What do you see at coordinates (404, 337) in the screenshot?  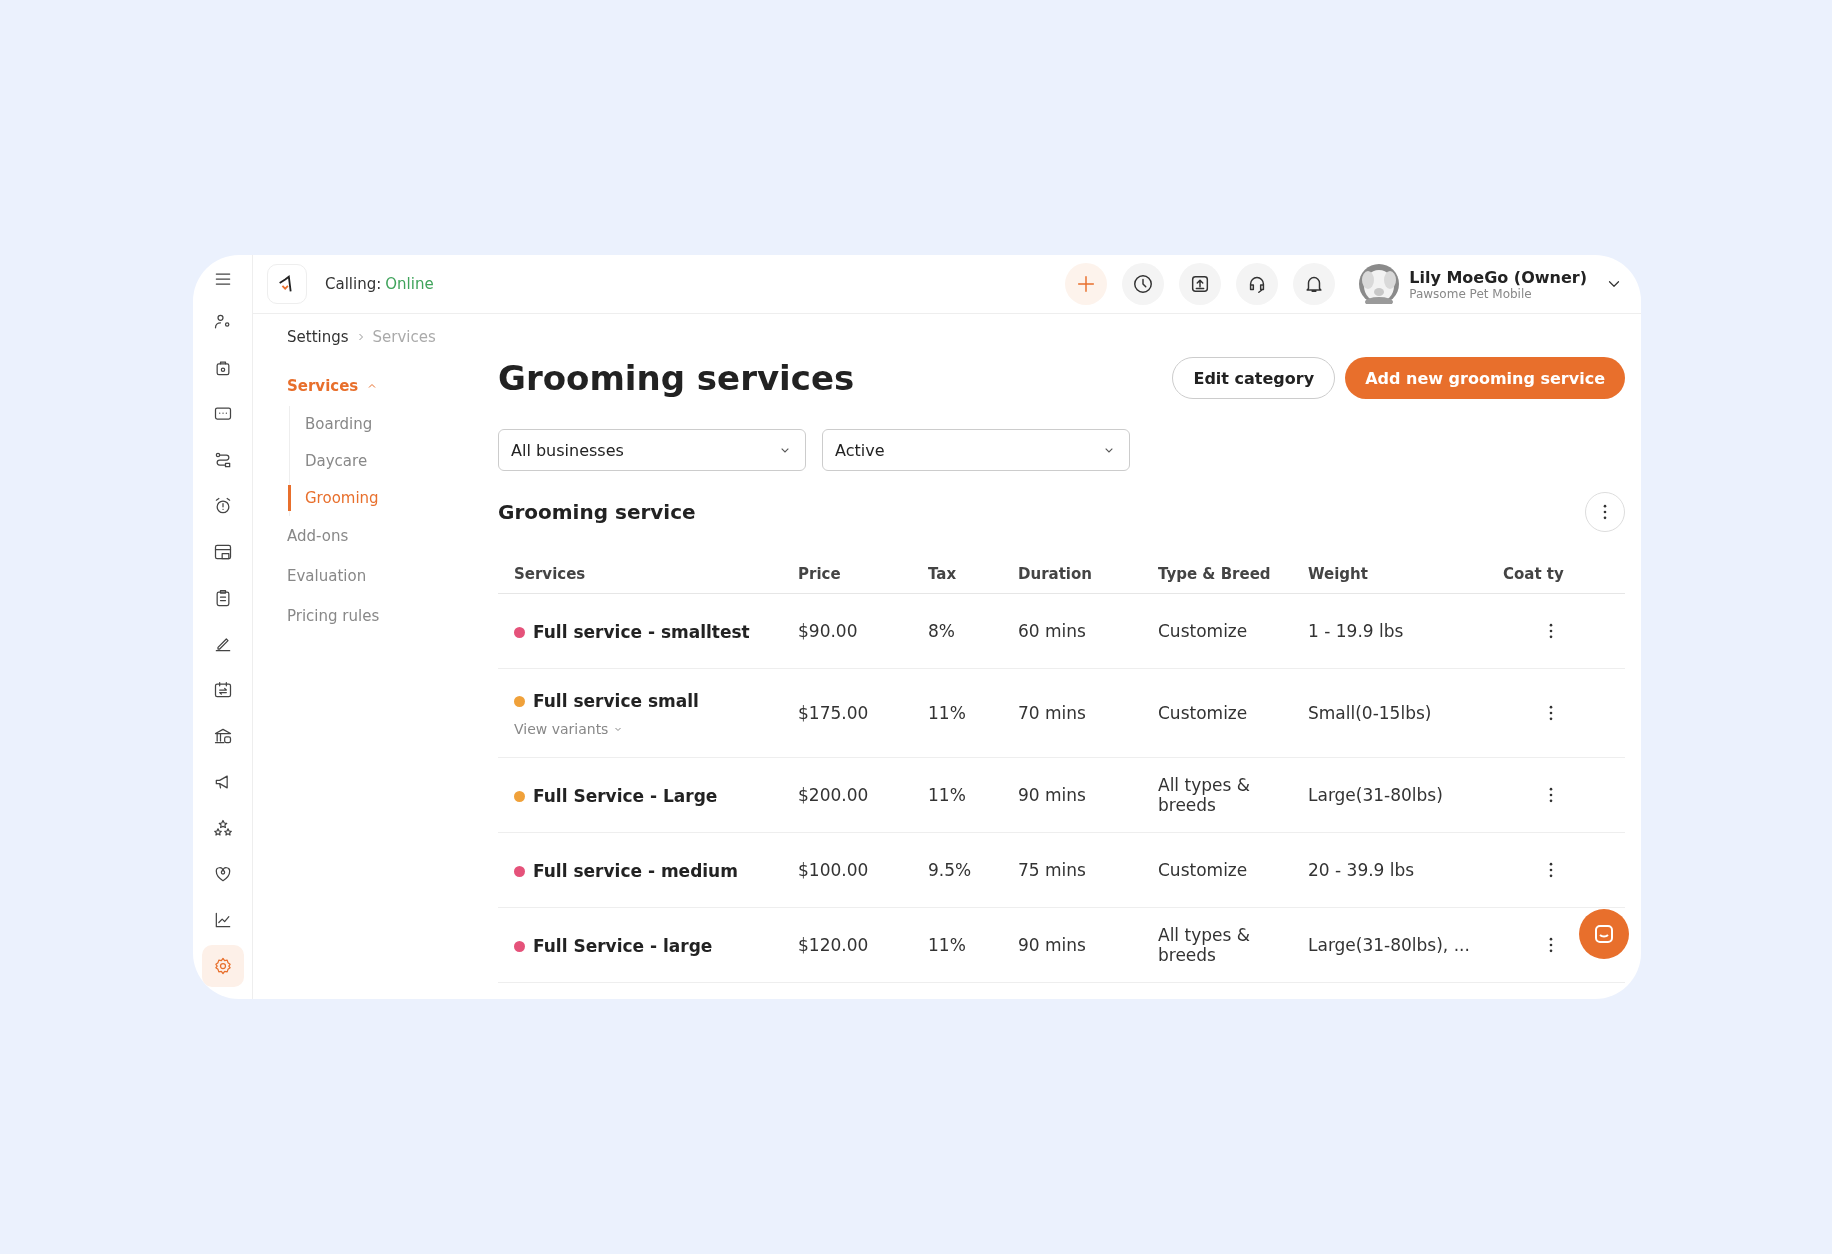 I see `breadcrumb-item: Services` at bounding box center [404, 337].